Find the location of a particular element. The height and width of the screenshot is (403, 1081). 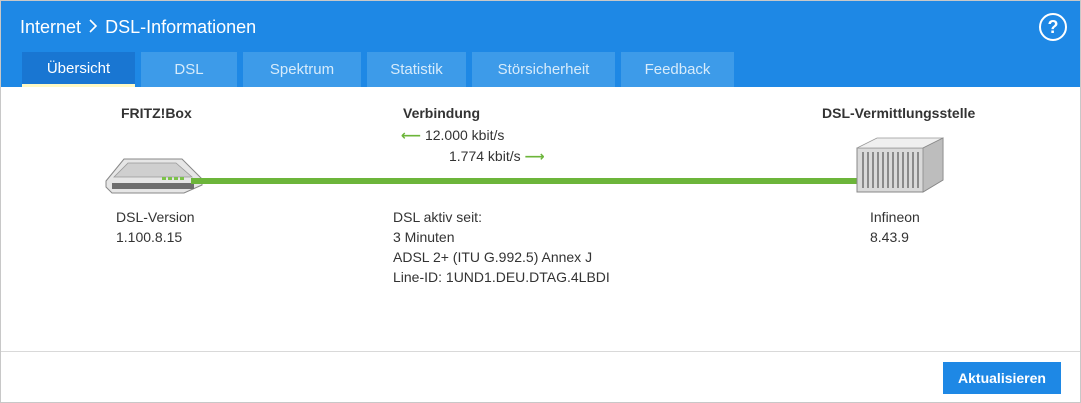

tab-uebersicht: Übersicht is located at coordinates (78, 69).